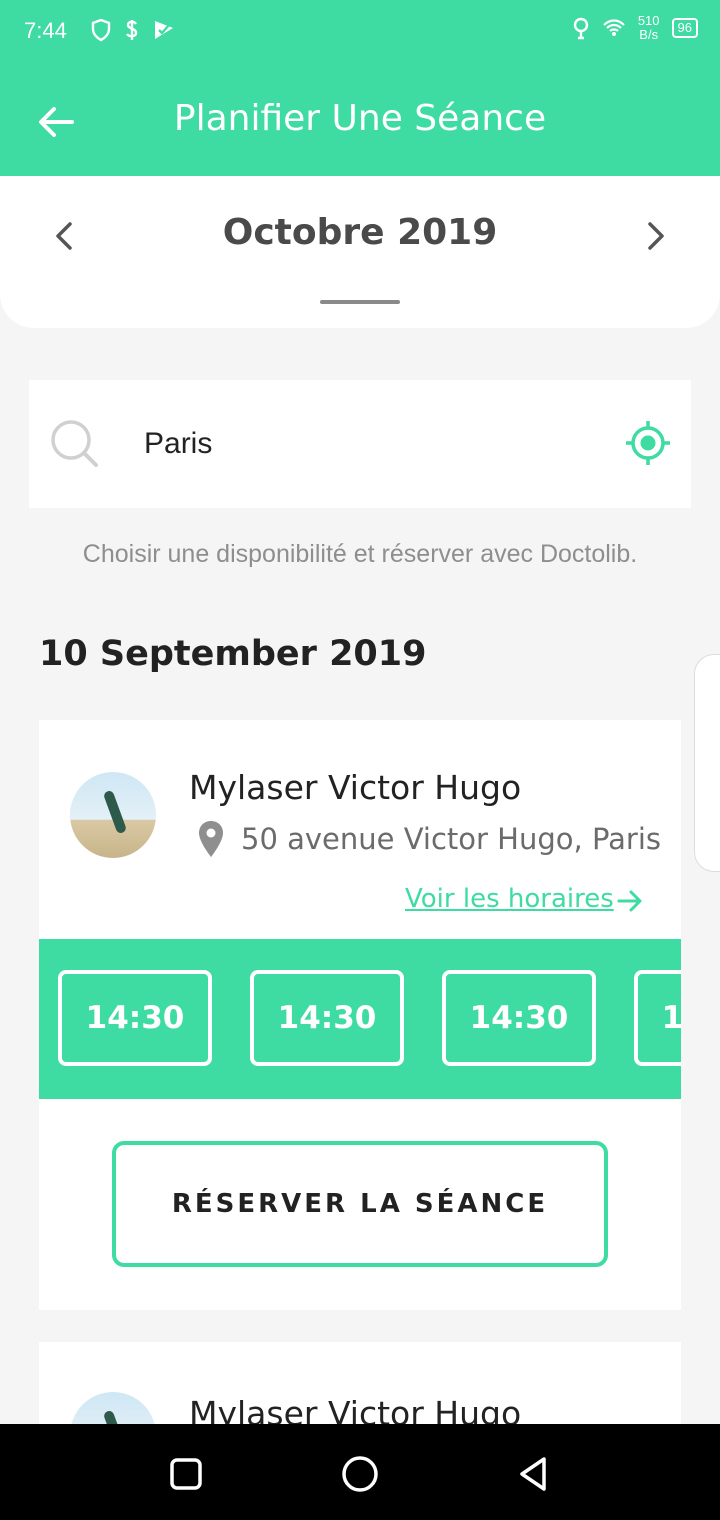 The width and height of the screenshot is (720, 1520). What do you see at coordinates (164, 30) in the screenshot?
I see `check-flag-icon` at bounding box center [164, 30].